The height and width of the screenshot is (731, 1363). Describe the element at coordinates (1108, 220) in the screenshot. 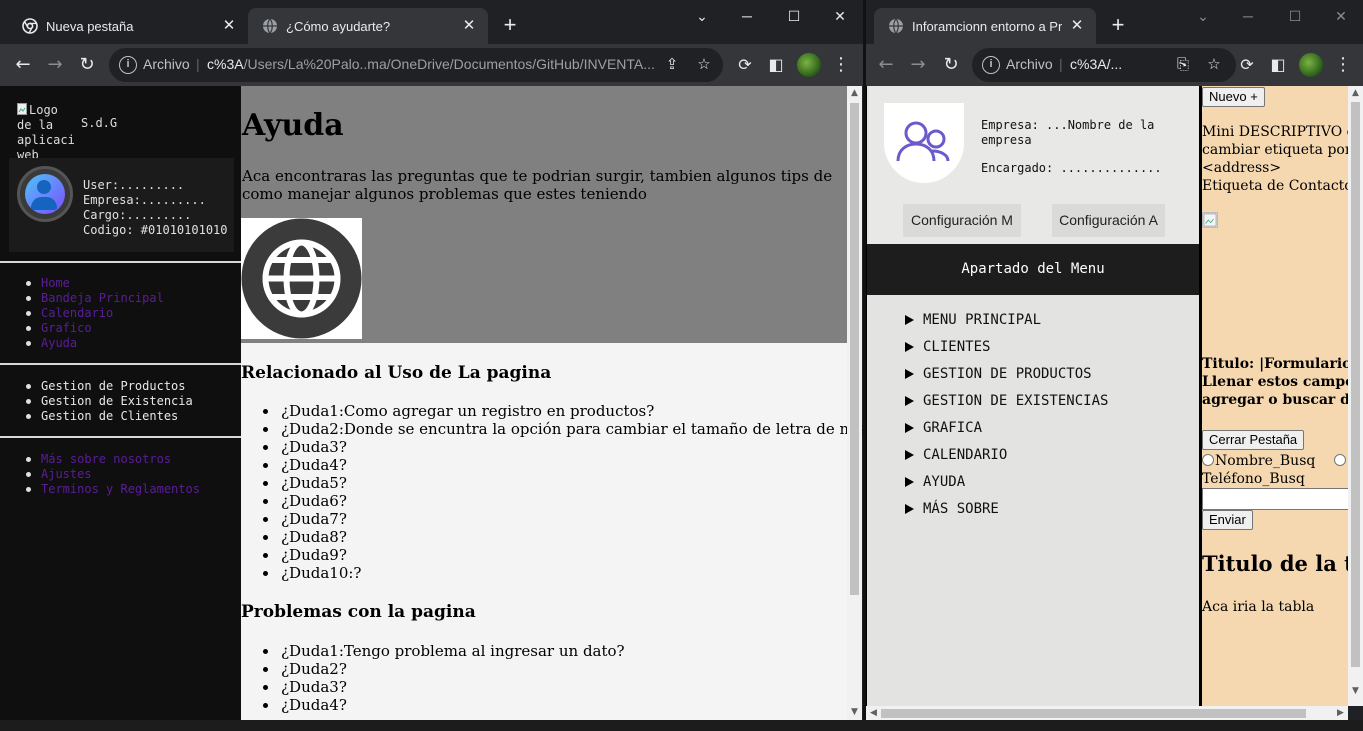

I see `config-a-button: Configuración A` at that location.